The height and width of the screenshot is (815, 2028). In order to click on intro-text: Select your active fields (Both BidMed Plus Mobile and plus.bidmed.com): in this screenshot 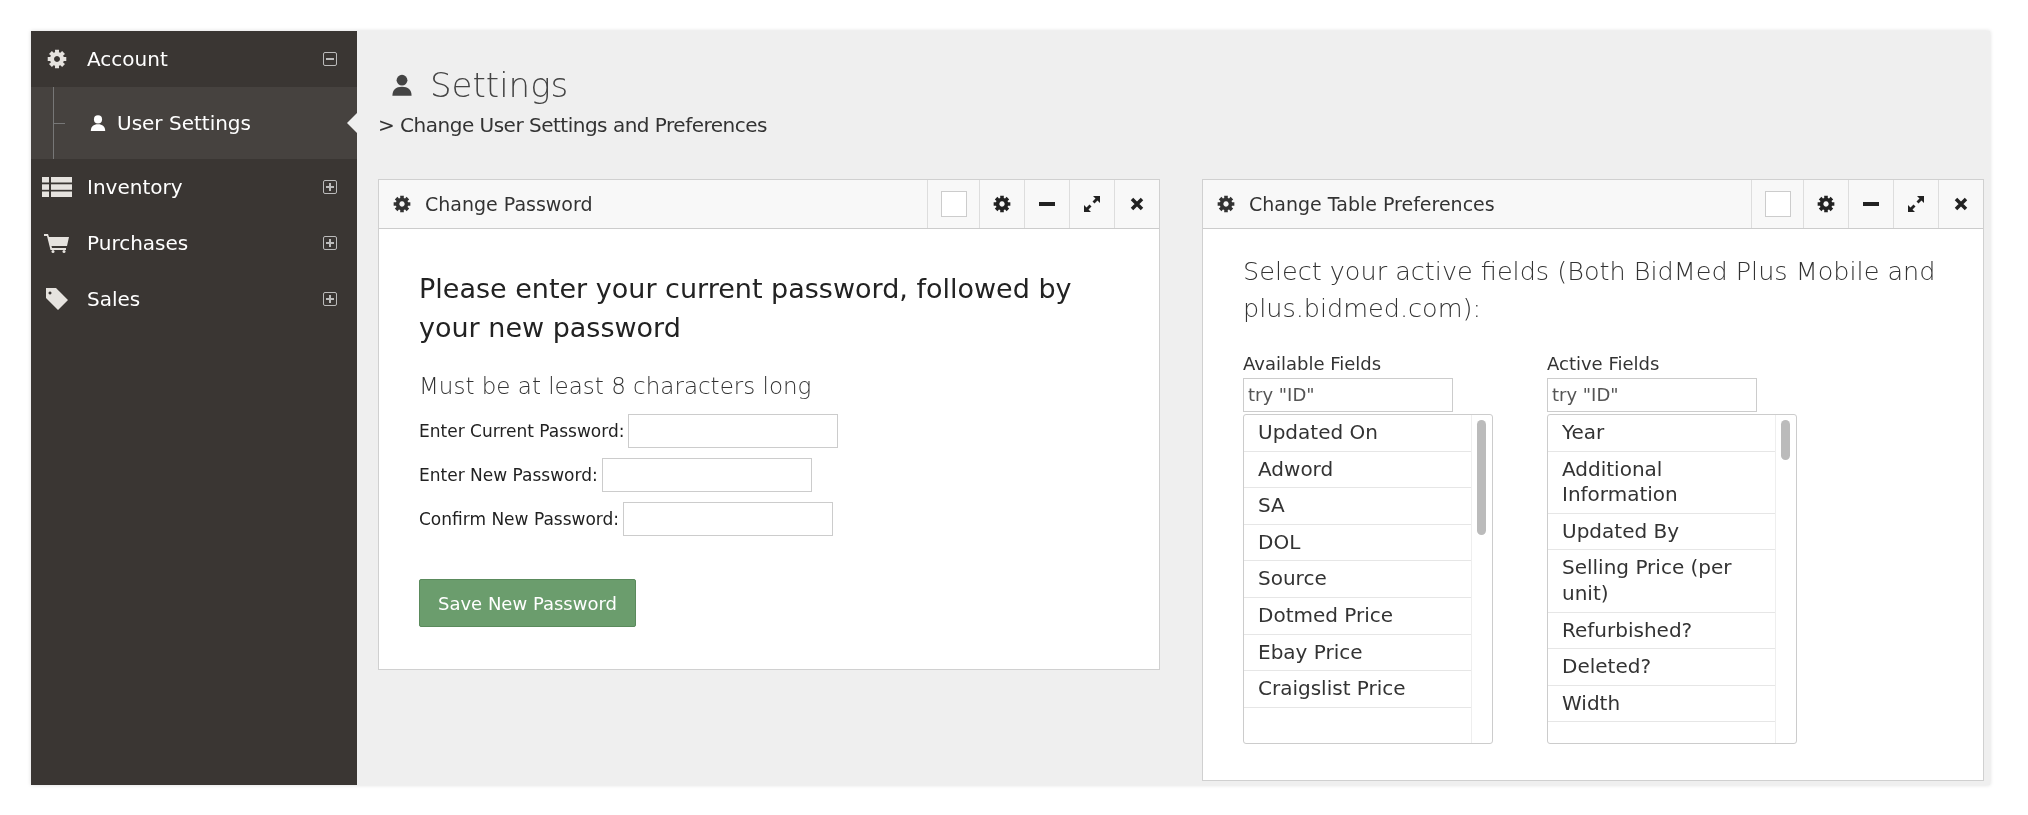, I will do `click(1590, 290)`.